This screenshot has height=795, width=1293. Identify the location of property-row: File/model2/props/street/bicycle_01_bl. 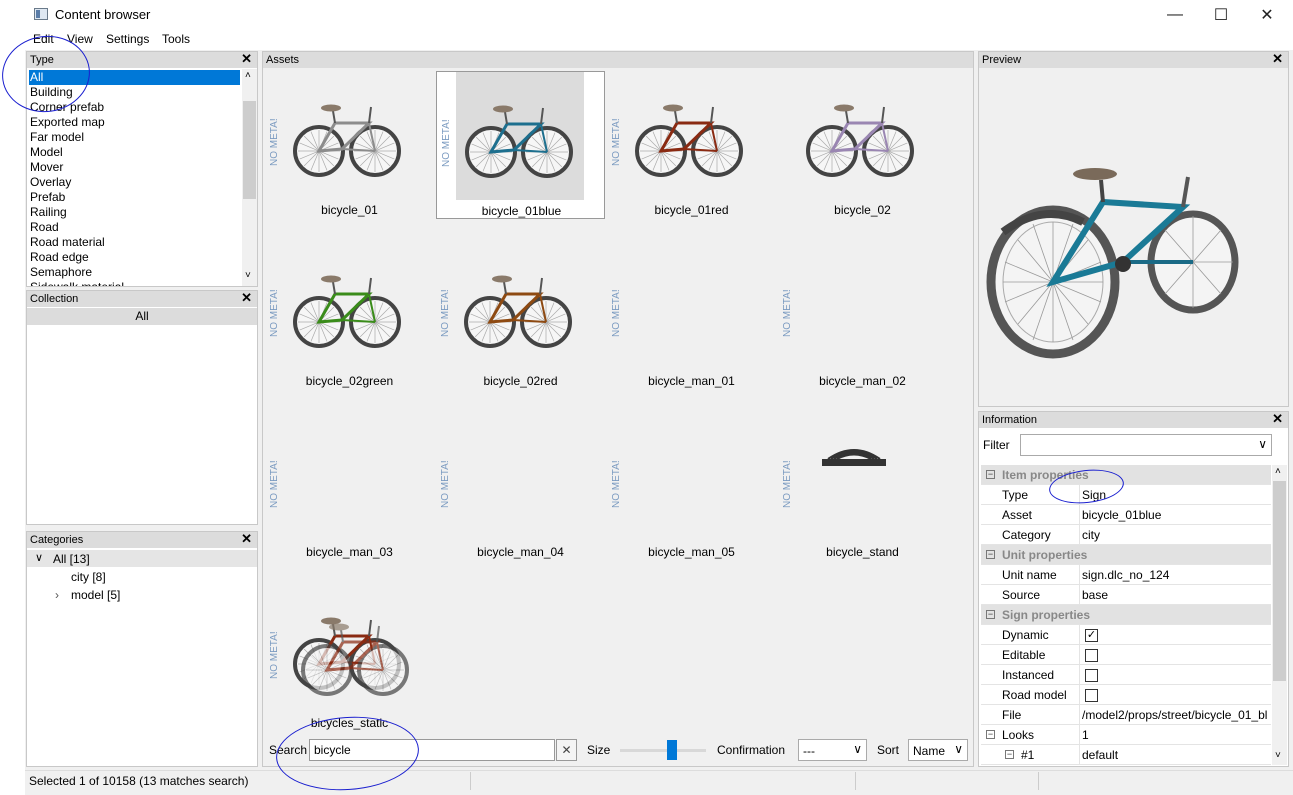
(1126, 715).